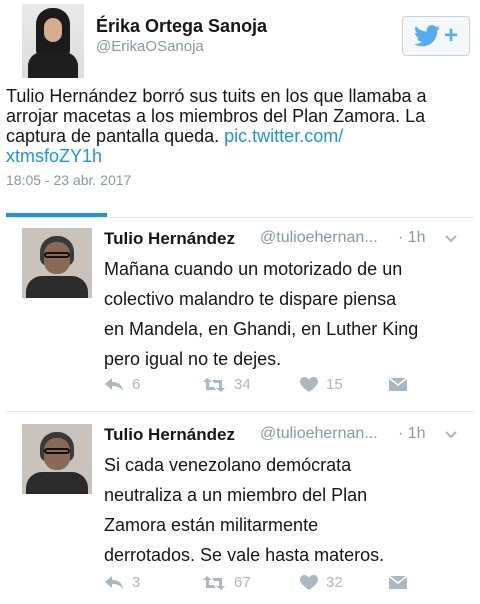  What do you see at coordinates (115, 136) in the screenshot?
I see `main-tweet-line-3: captura de pantalla queda.` at bounding box center [115, 136].